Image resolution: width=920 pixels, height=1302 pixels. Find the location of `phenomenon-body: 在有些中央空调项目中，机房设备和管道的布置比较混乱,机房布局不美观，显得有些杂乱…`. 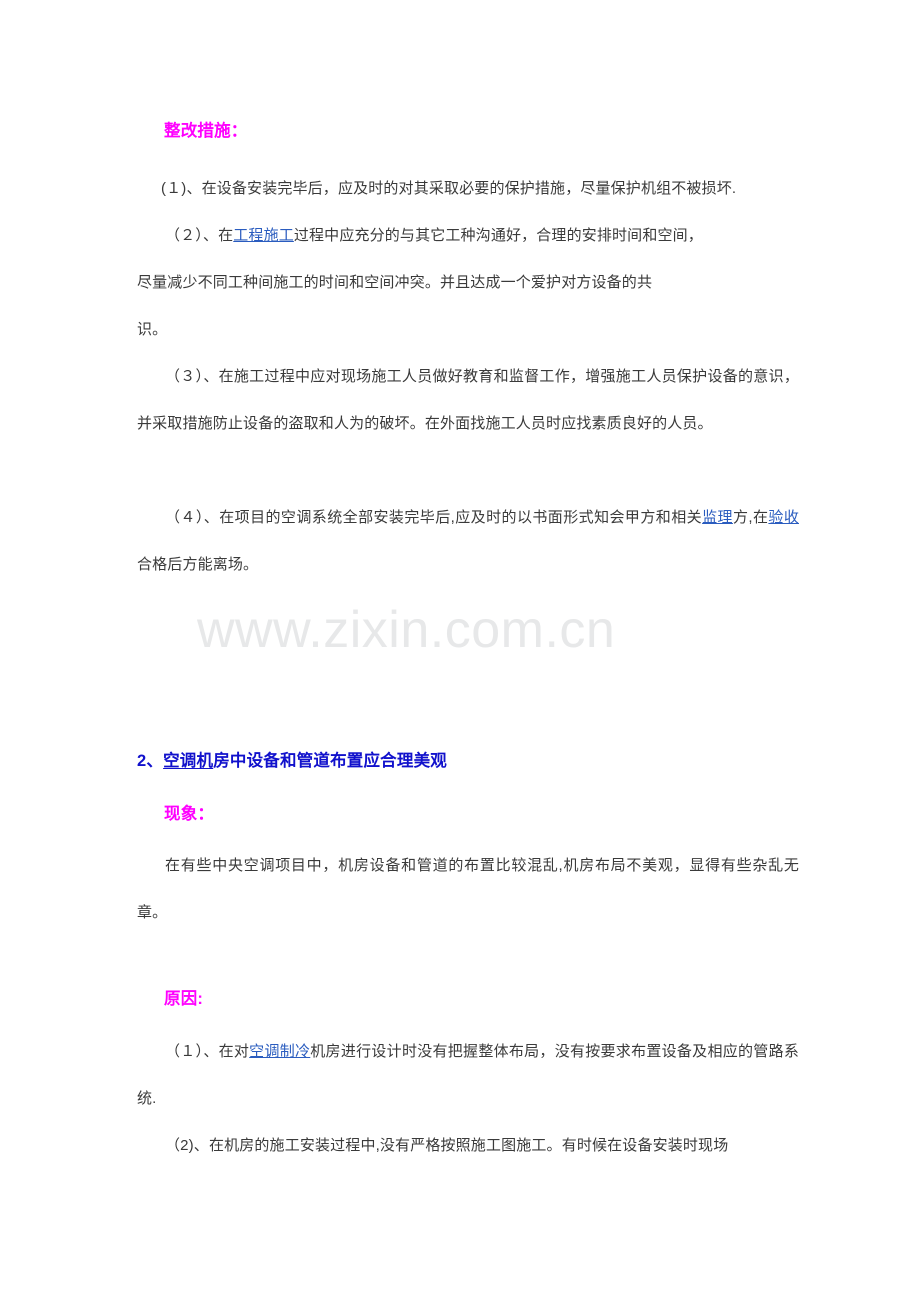

phenomenon-body: 在有些中央空调项目中，机房设备和管道的布置比较混乱,机房布局不美观，显得有些杂乱… is located at coordinates (468, 889).